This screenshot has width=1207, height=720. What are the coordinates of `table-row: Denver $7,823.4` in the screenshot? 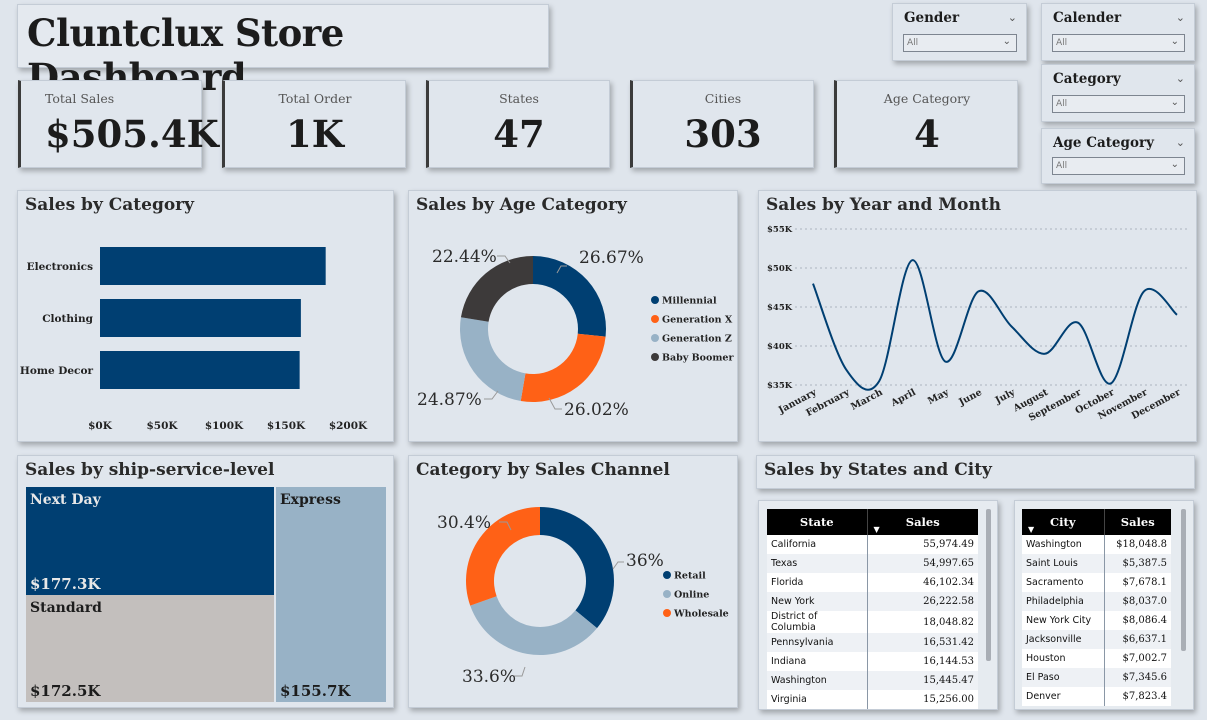 It's located at (1096, 696).